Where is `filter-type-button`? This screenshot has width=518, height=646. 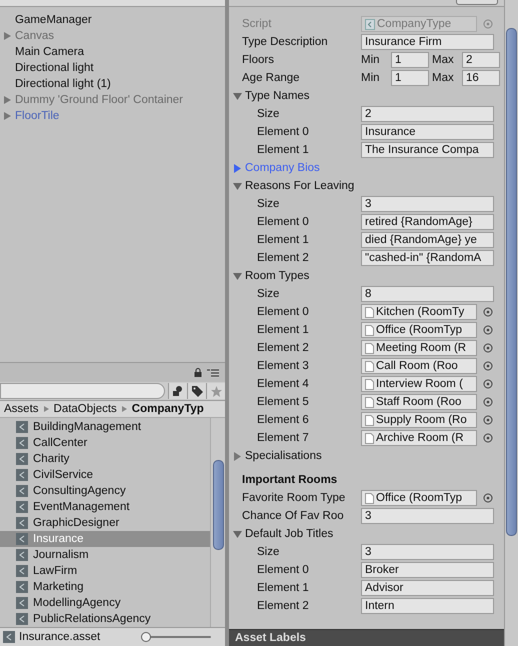 filter-type-button is located at coordinates (177, 391).